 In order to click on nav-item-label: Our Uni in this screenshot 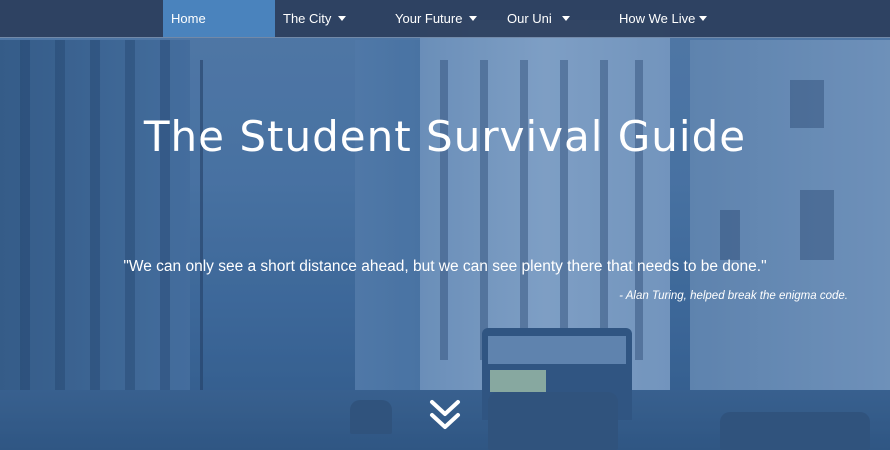, I will do `click(529, 18)`.